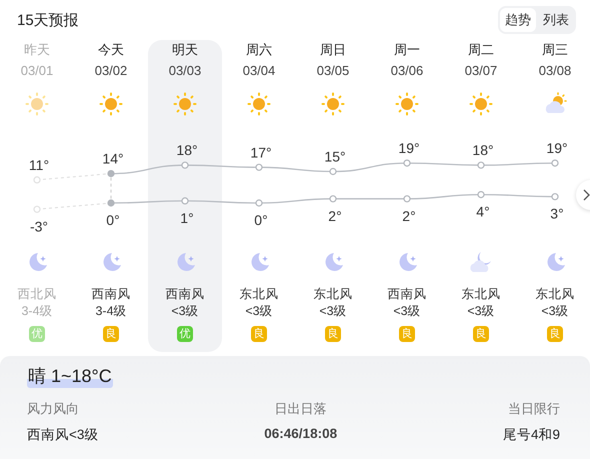 The image size is (590, 465). What do you see at coordinates (555, 71) in the screenshot?
I see `day-date: 03/08` at bounding box center [555, 71].